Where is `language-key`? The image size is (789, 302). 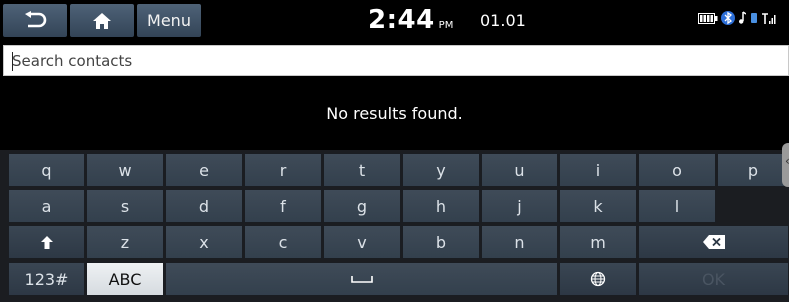
language-key is located at coordinates (598, 279).